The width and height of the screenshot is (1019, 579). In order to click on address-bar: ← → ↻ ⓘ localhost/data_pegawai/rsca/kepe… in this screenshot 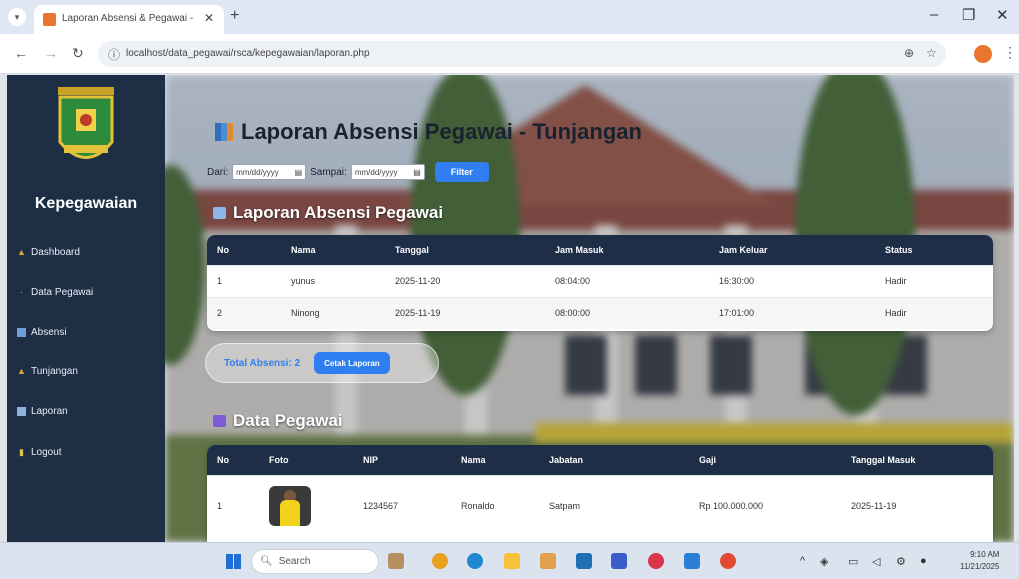, I will do `click(509, 54)`.